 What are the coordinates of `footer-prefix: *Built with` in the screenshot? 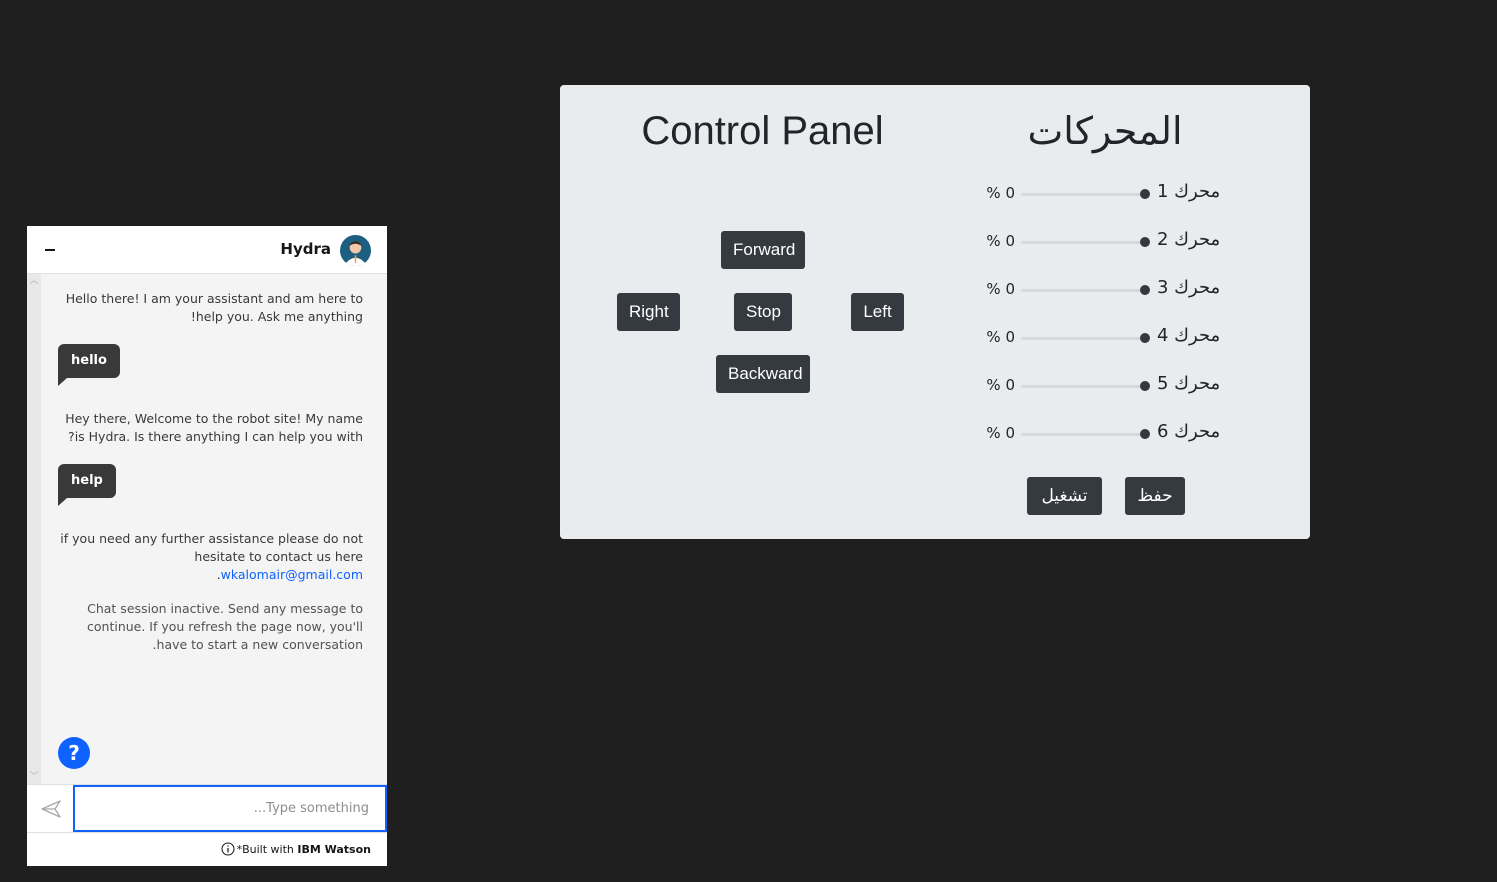 It's located at (265, 849).